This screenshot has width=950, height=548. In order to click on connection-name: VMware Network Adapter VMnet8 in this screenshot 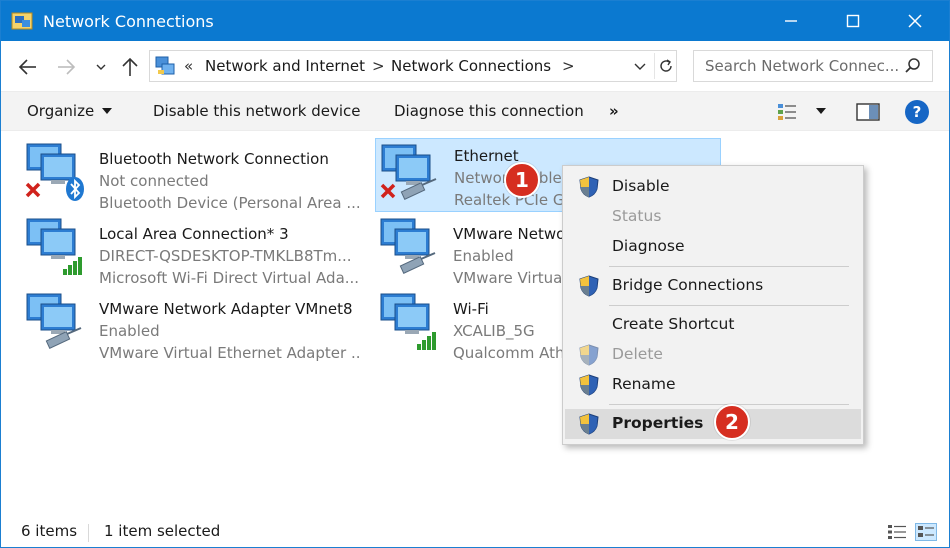, I will do `click(226, 309)`.